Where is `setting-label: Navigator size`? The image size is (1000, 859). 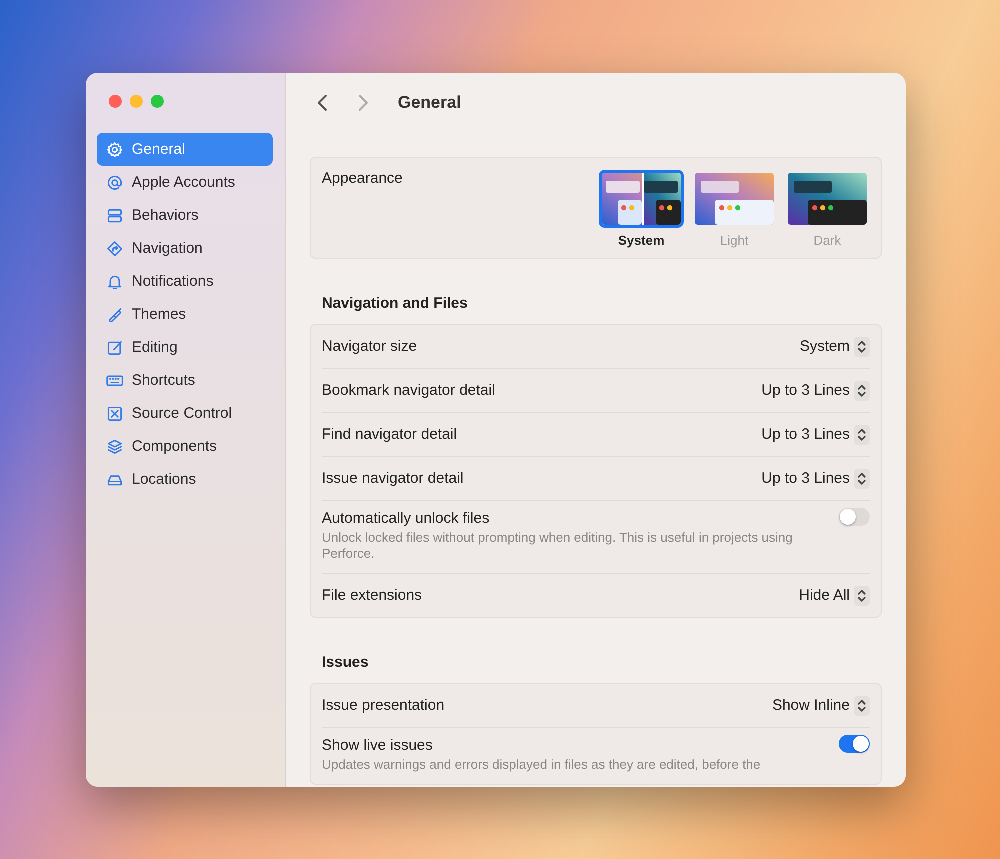
setting-label: Navigator size is located at coordinates (370, 346).